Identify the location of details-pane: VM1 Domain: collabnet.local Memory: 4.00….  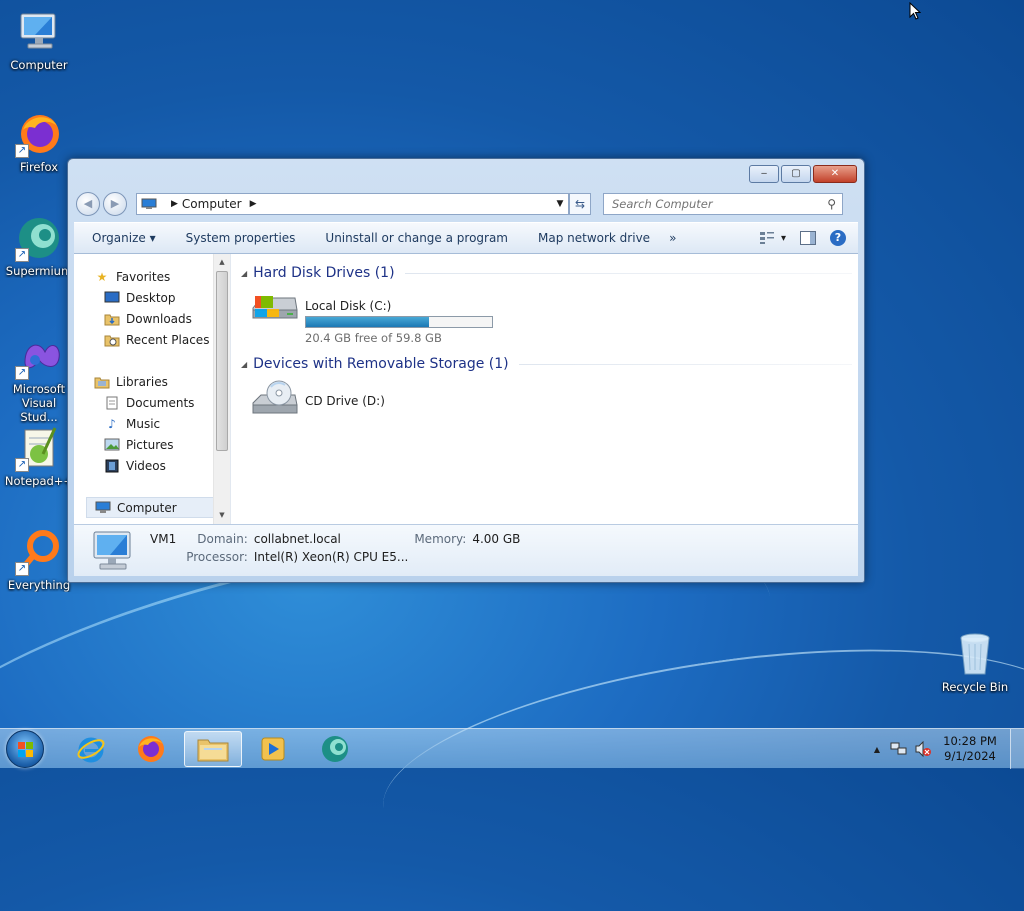
(466, 550).